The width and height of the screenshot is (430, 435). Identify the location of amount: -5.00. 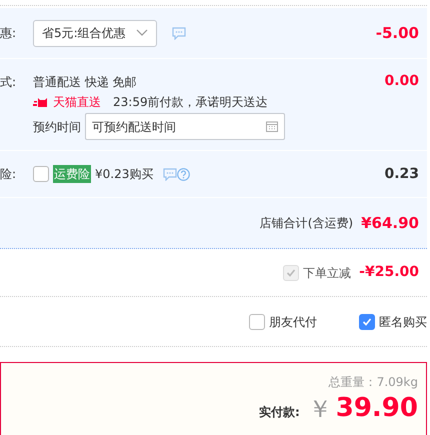
(397, 33).